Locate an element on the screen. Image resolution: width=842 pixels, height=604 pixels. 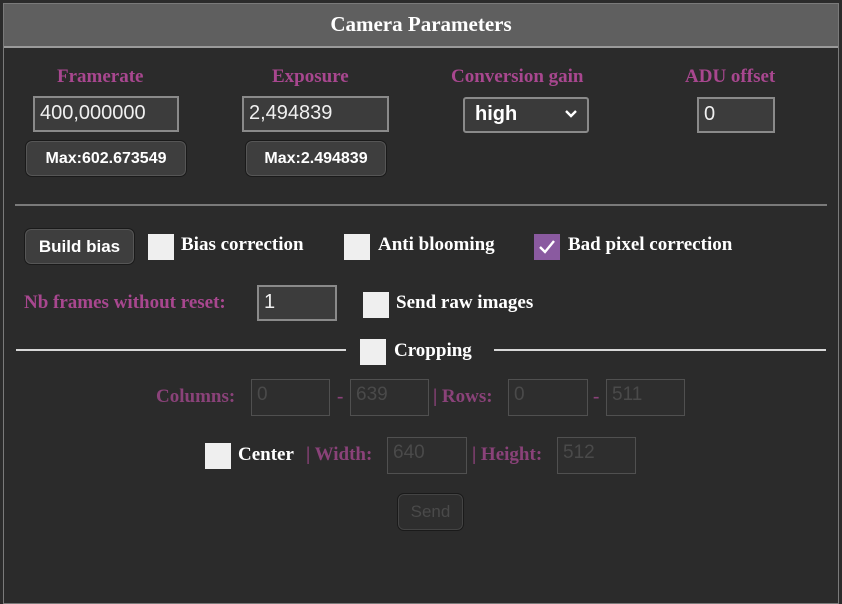
check-icon is located at coordinates (547, 247).